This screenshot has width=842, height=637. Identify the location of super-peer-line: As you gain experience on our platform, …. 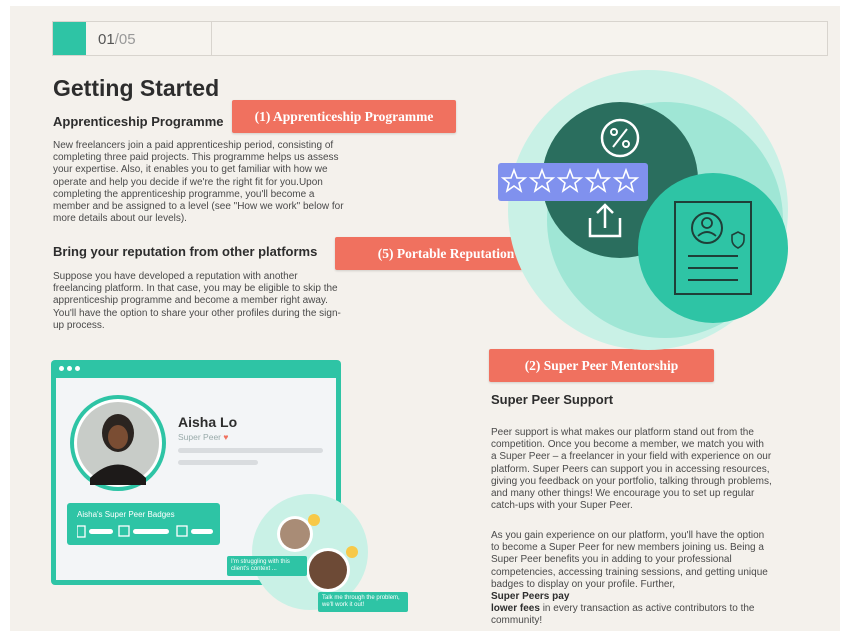
(628, 535).